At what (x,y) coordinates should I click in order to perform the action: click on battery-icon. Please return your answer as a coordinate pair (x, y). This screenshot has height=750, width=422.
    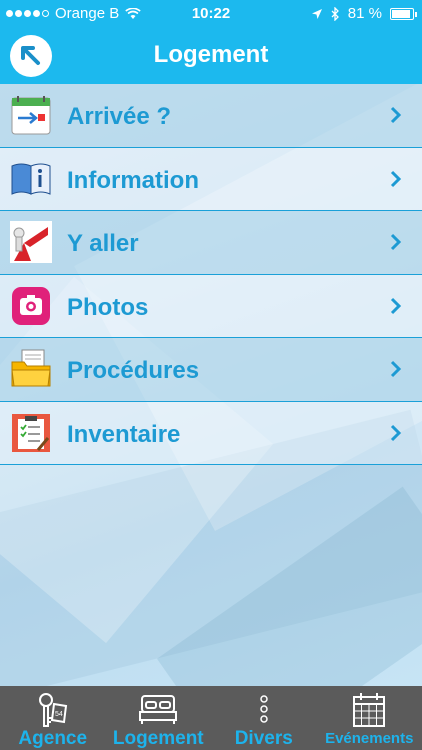
    Looking at the image, I should click on (403, 13).